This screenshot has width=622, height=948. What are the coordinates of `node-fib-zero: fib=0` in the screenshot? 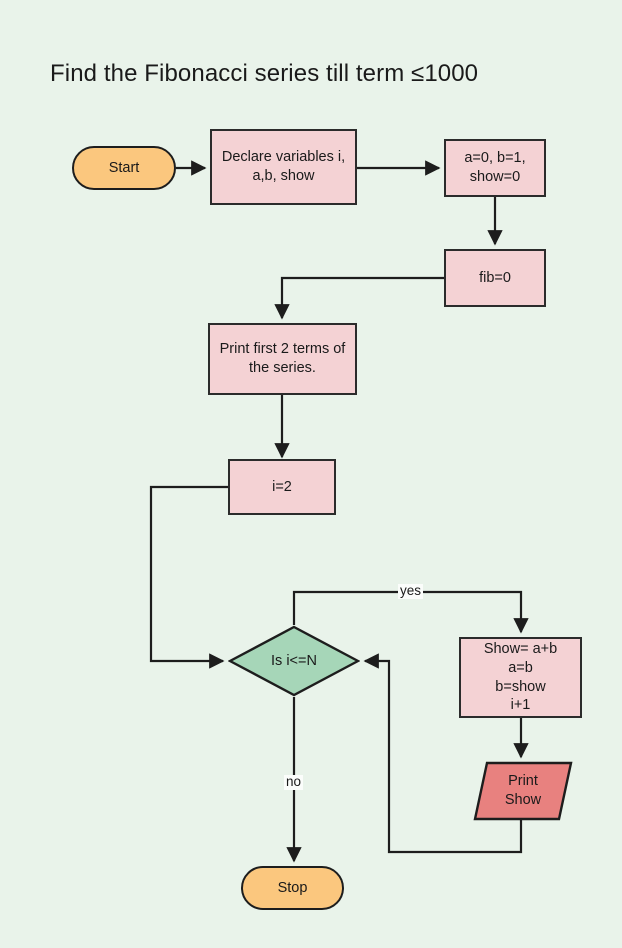 It's located at (495, 278).